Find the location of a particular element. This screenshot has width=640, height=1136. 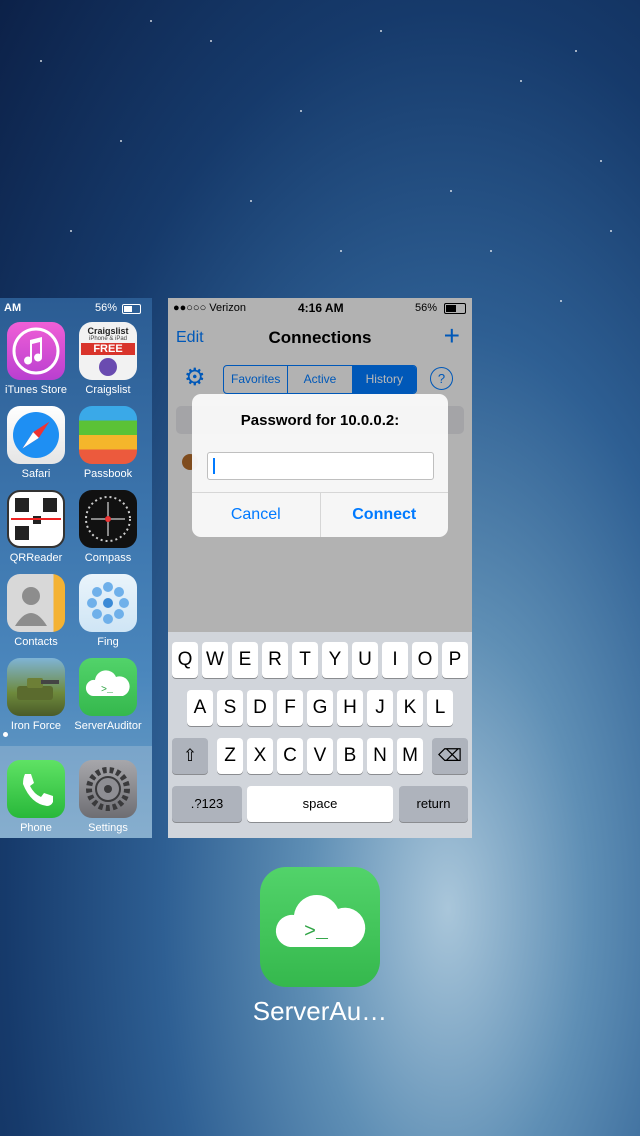

craigslist-icon: Craigslist iPhone & iPad FREE is located at coordinates (108, 351).